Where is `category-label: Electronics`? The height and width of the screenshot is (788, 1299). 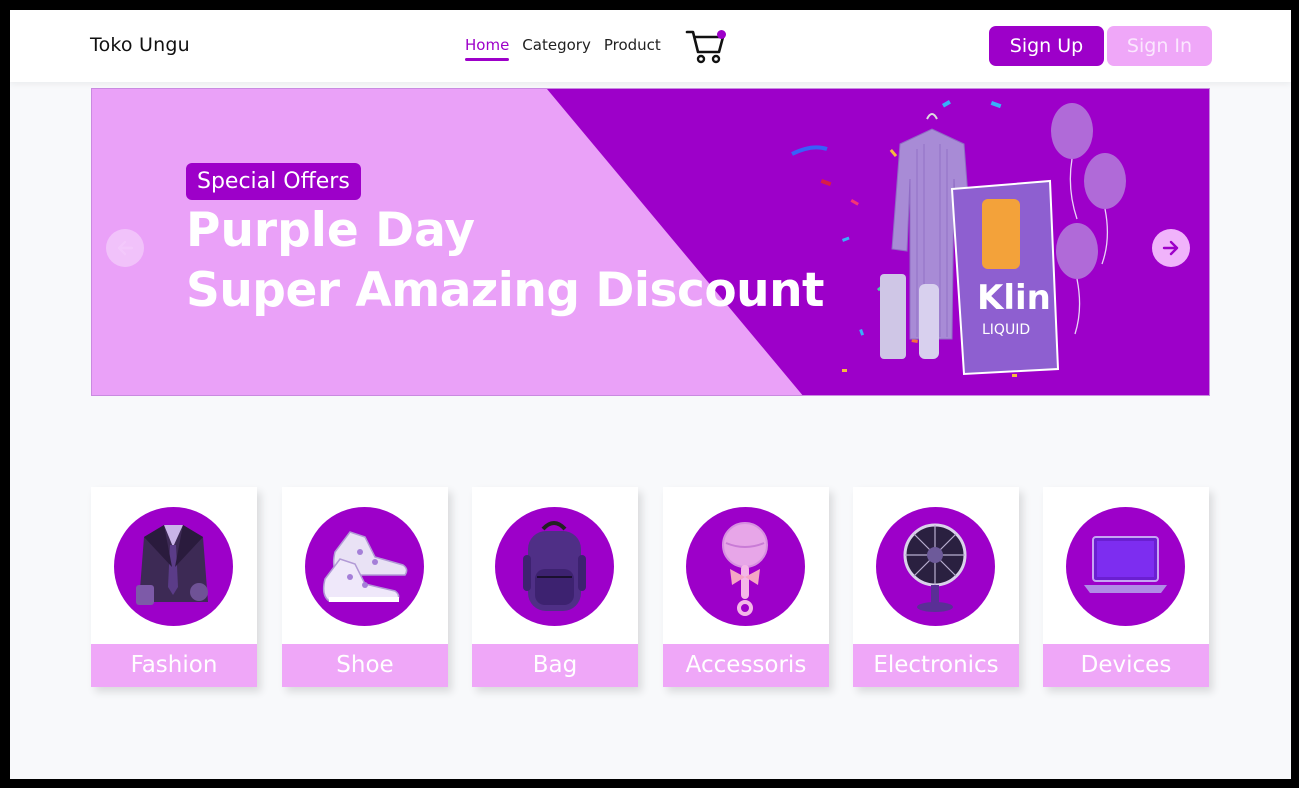
category-label: Electronics is located at coordinates (936, 665).